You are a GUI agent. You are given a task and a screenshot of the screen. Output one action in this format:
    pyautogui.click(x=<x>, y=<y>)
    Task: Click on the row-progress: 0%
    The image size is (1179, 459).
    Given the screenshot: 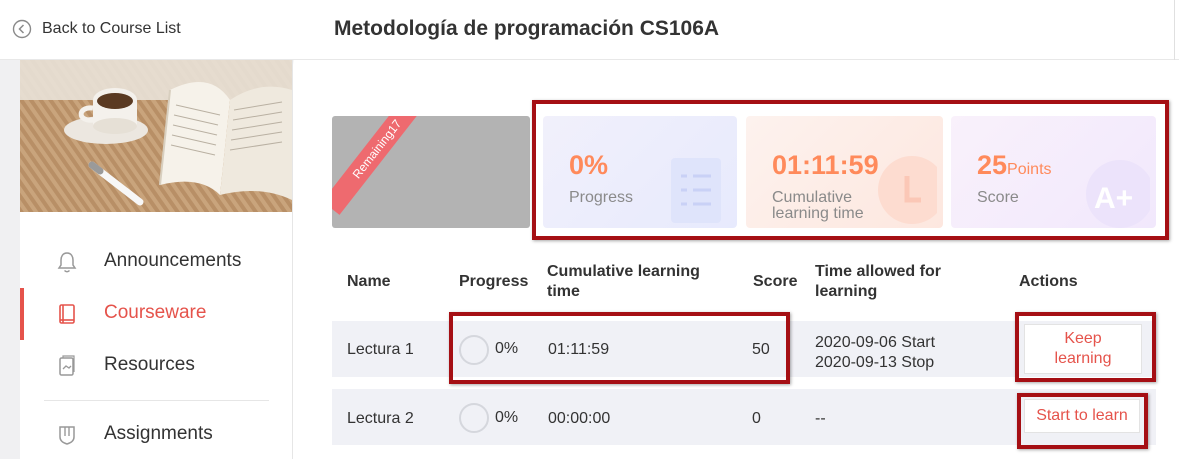 What is the action you would take?
    pyautogui.click(x=507, y=417)
    